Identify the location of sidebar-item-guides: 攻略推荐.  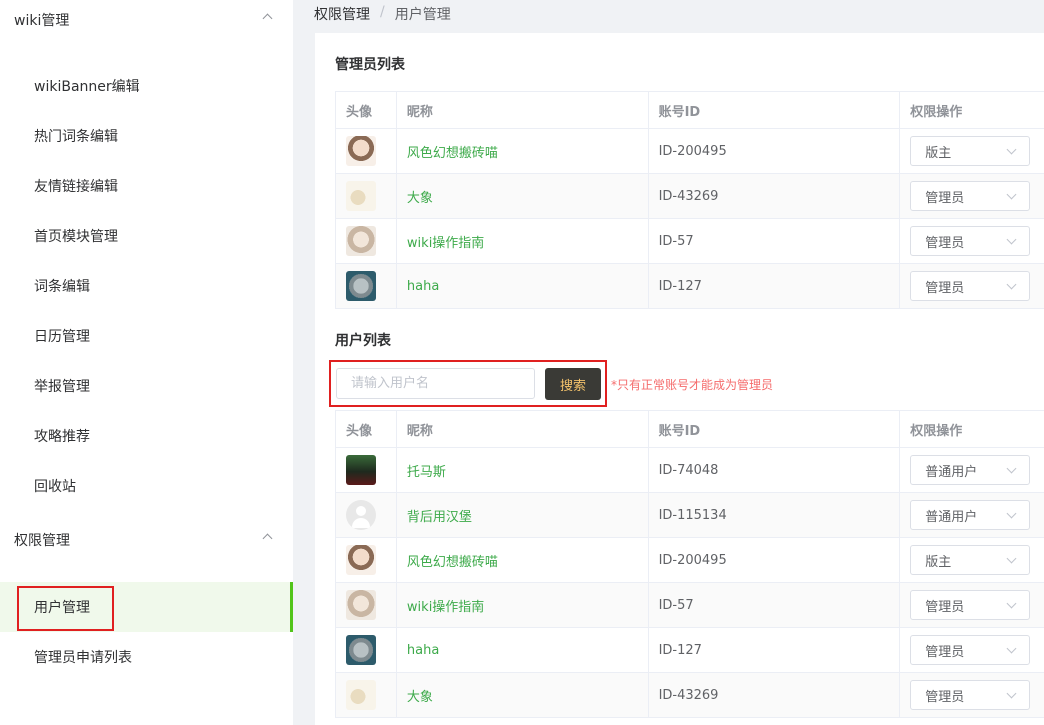
(146, 436).